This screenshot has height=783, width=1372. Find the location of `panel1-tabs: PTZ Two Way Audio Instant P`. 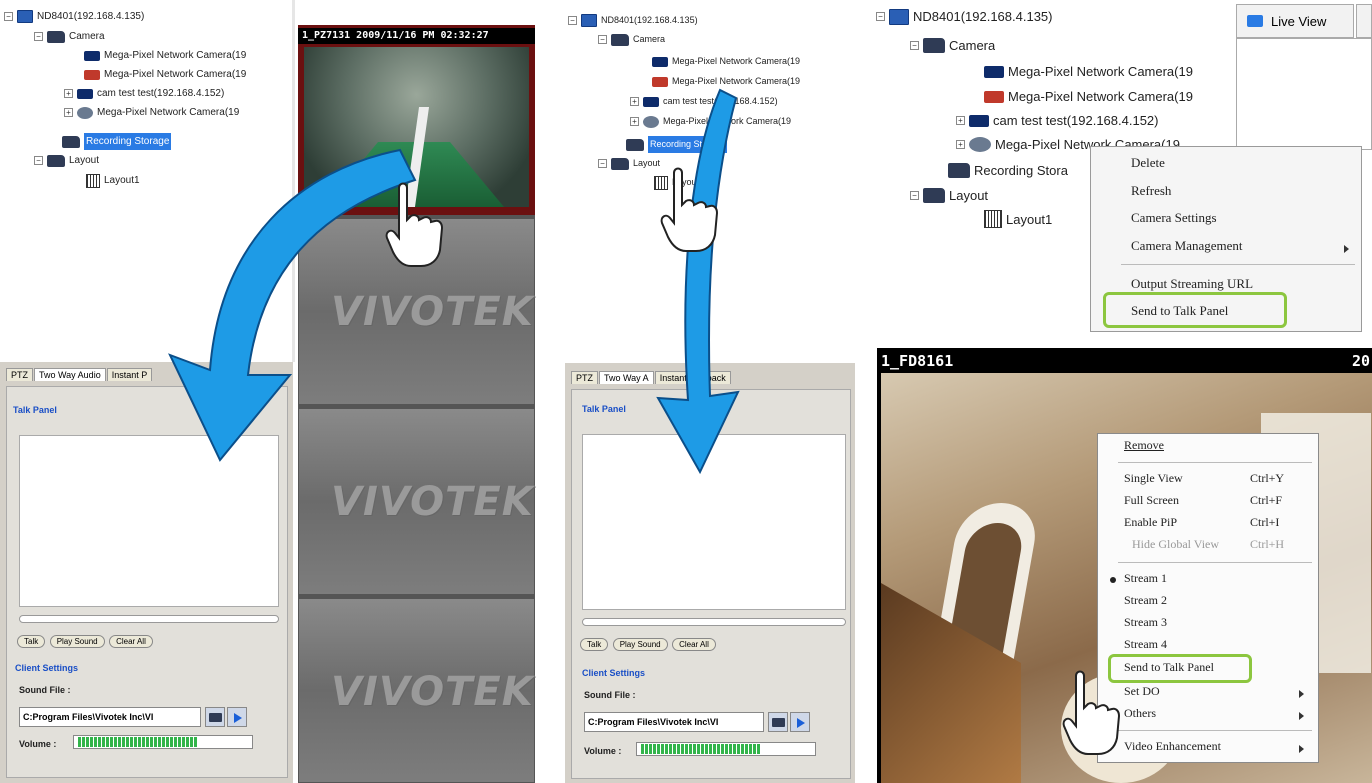

panel1-tabs: PTZ Two Way Audio Instant P is located at coordinates (79, 374).